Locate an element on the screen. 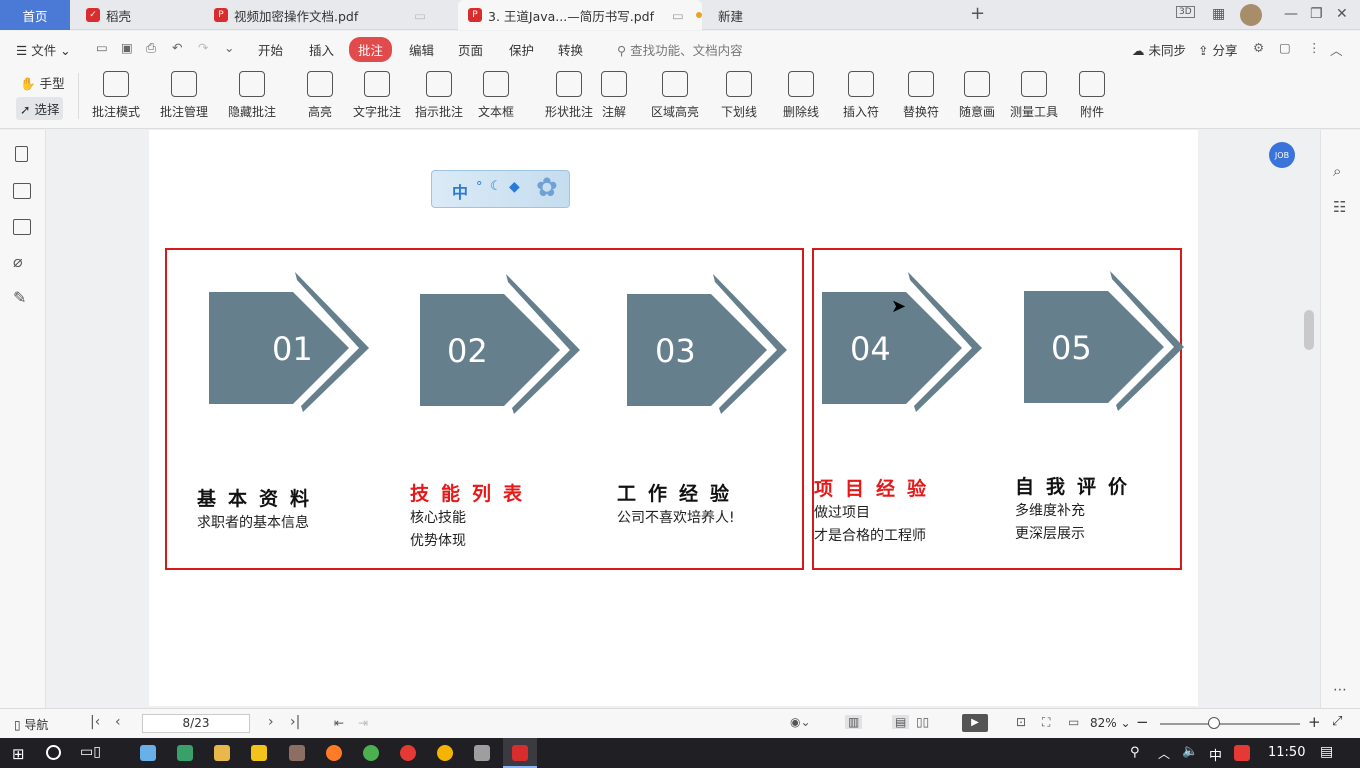 This screenshot has width=1360, height=768. next-page-icon: › is located at coordinates (271, 722).